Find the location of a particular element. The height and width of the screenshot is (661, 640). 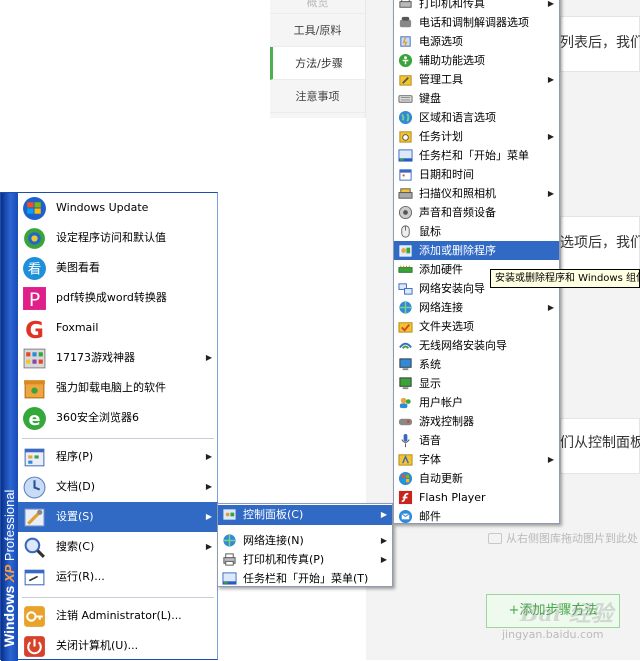

add-hardware-icon is located at coordinates (405, 269).